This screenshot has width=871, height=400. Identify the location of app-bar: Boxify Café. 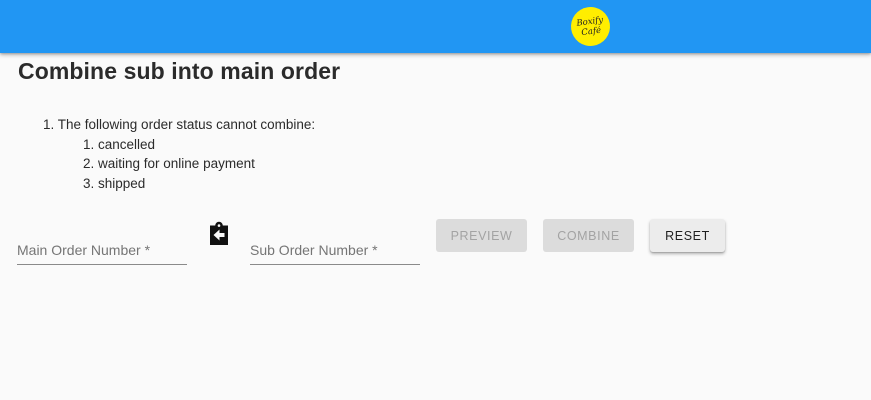
(435, 26).